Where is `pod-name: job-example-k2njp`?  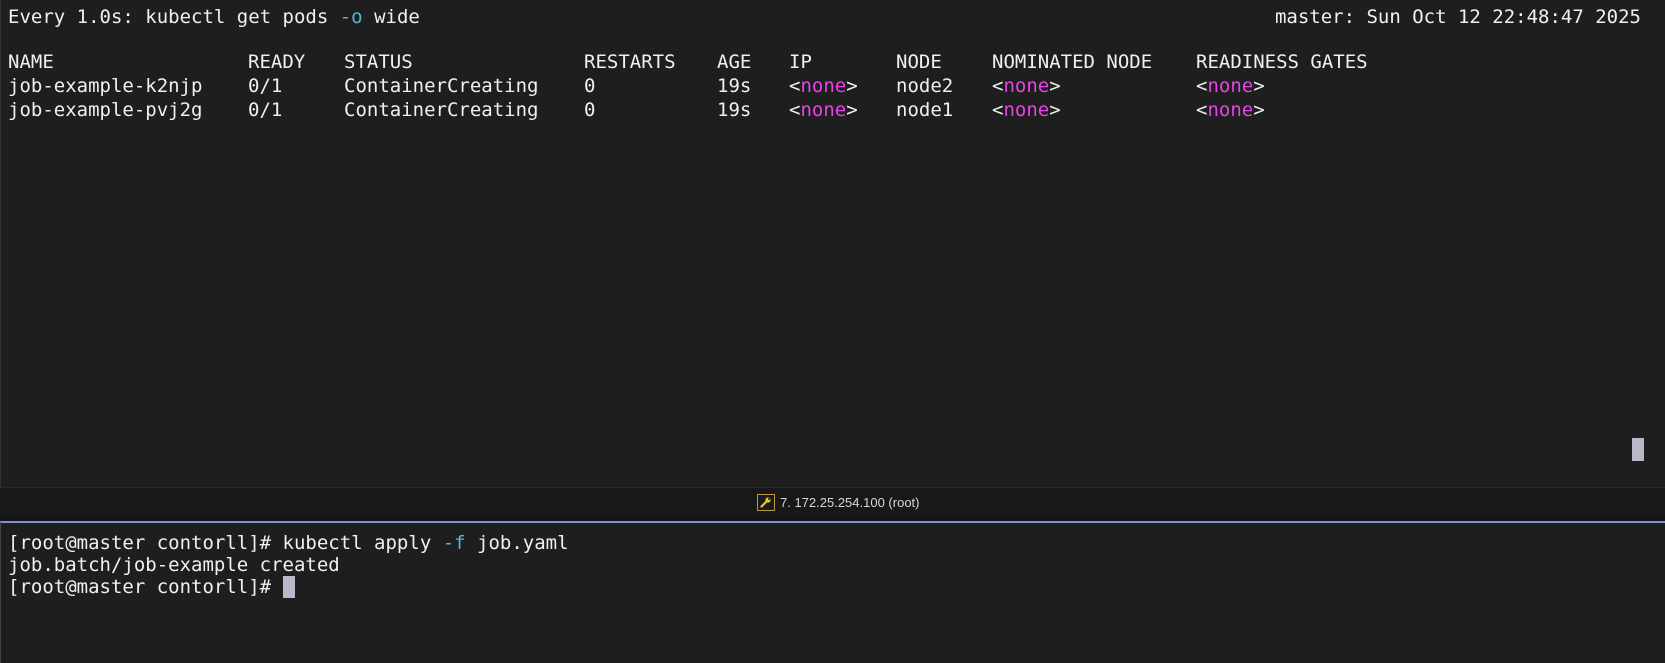 pod-name: job-example-k2njp is located at coordinates (105, 86).